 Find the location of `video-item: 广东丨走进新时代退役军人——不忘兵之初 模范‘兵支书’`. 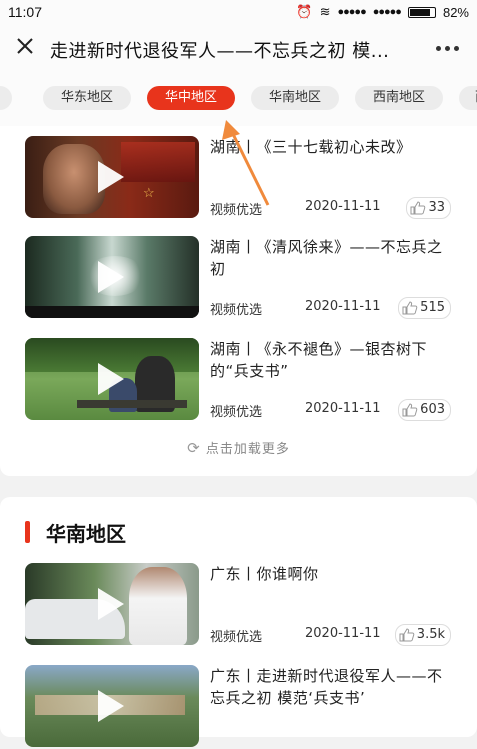

video-item: 广东丨走进新时代退役军人——不忘兵之初 模范‘兵支书’ is located at coordinates (240, 707).